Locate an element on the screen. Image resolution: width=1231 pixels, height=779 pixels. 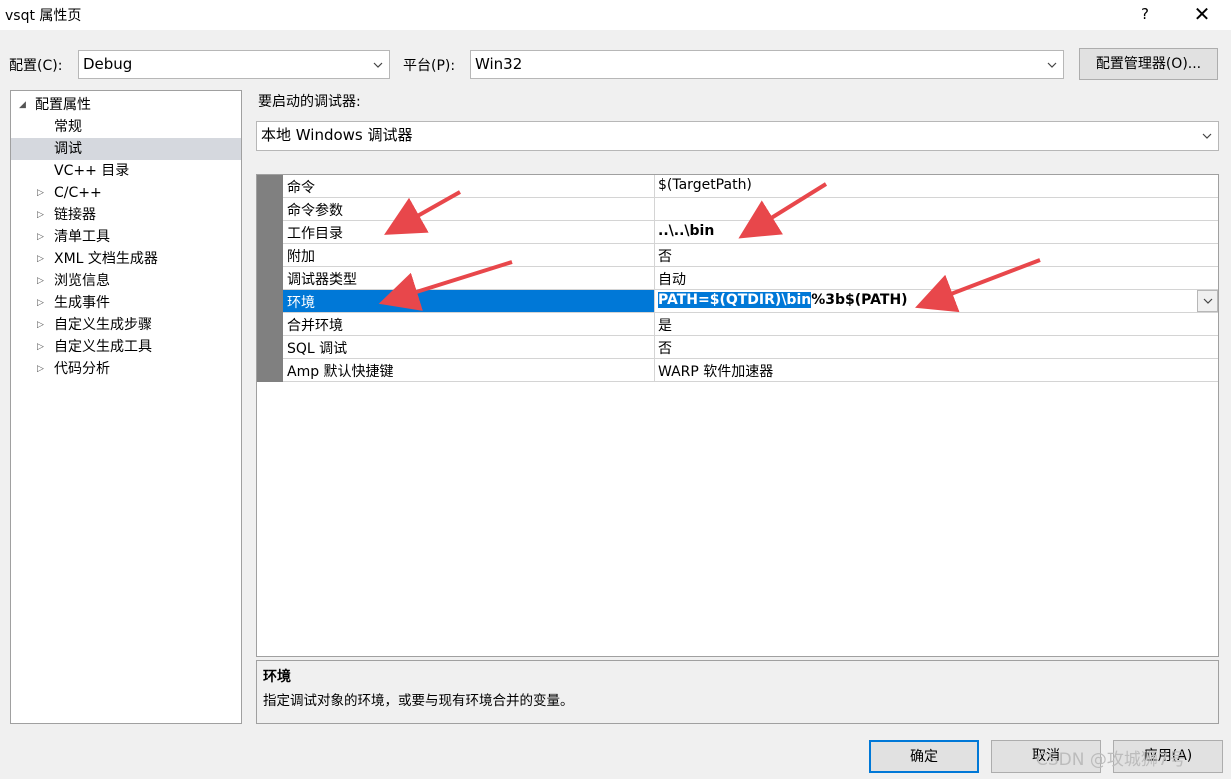
debugger-label: 要启动的调试器: is located at coordinates (309, 102).